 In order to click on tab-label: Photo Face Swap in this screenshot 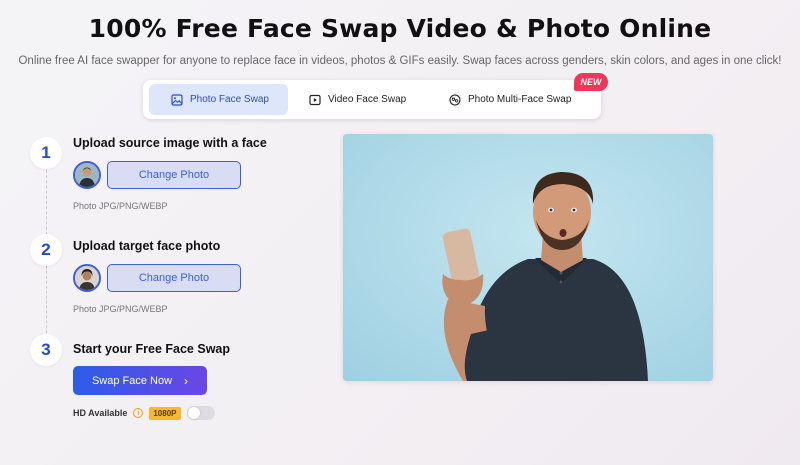, I will do `click(229, 99)`.